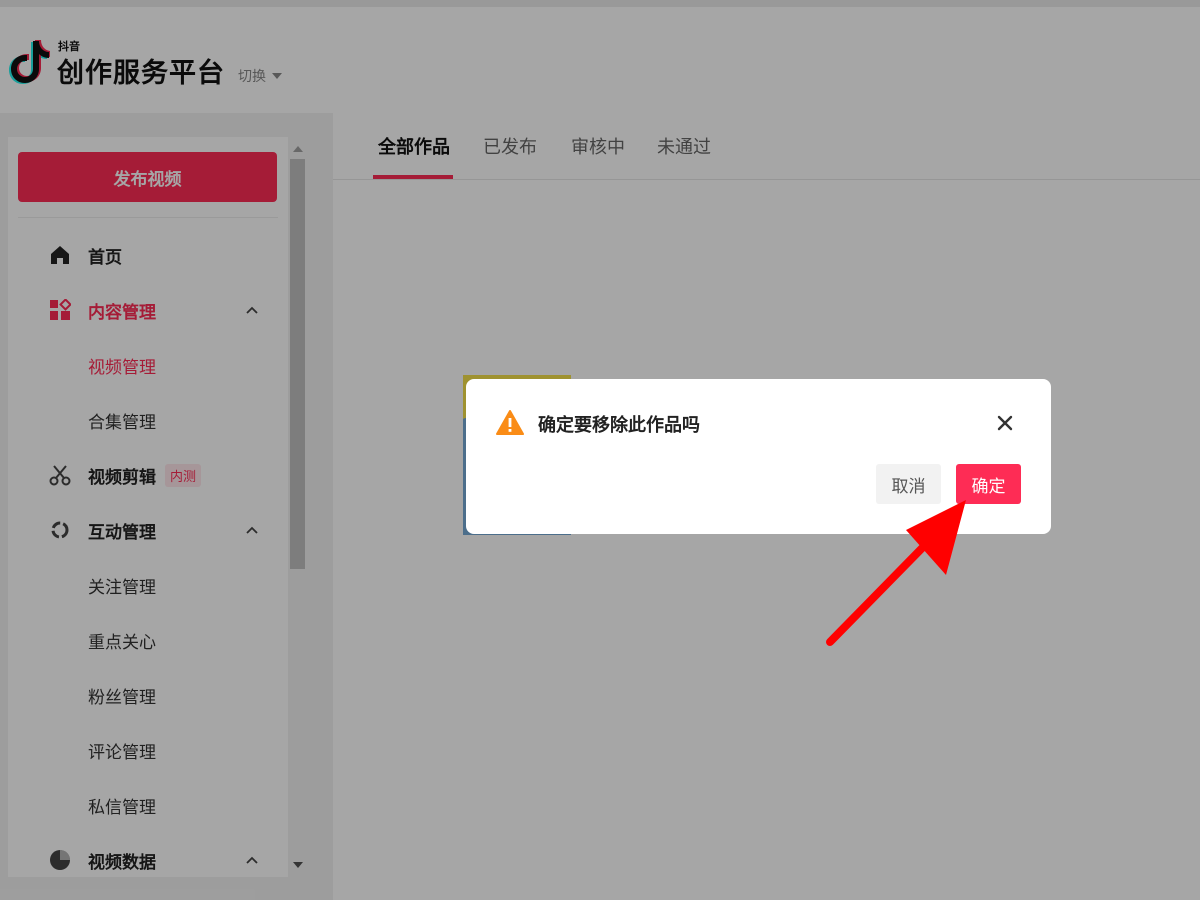 This screenshot has height=900, width=1200. Describe the element at coordinates (619, 425) in the screenshot. I see `dialog-title: 确定要移除此作品吗` at that location.